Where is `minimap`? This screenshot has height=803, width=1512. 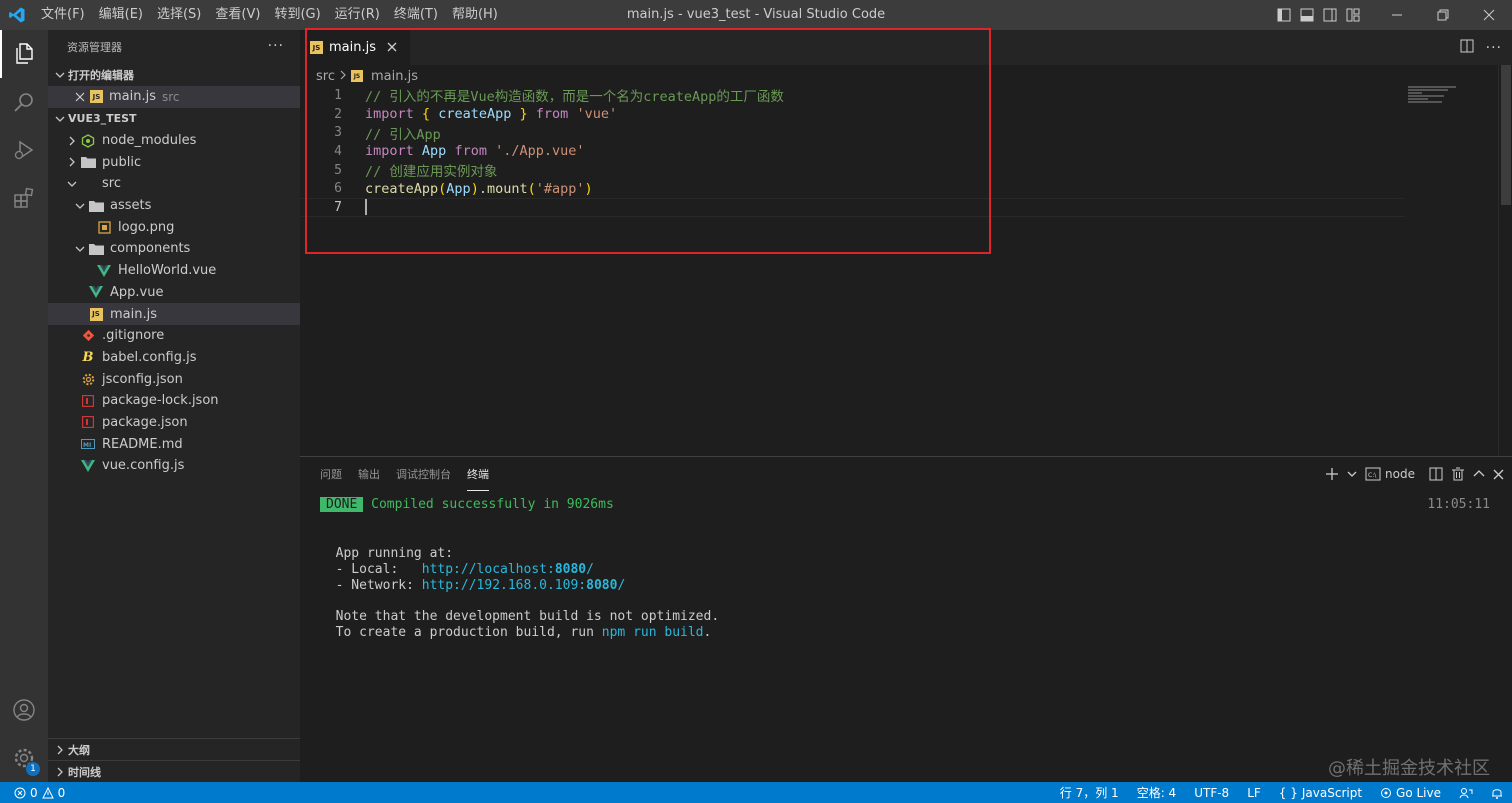 minimap is located at coordinates (1453, 101).